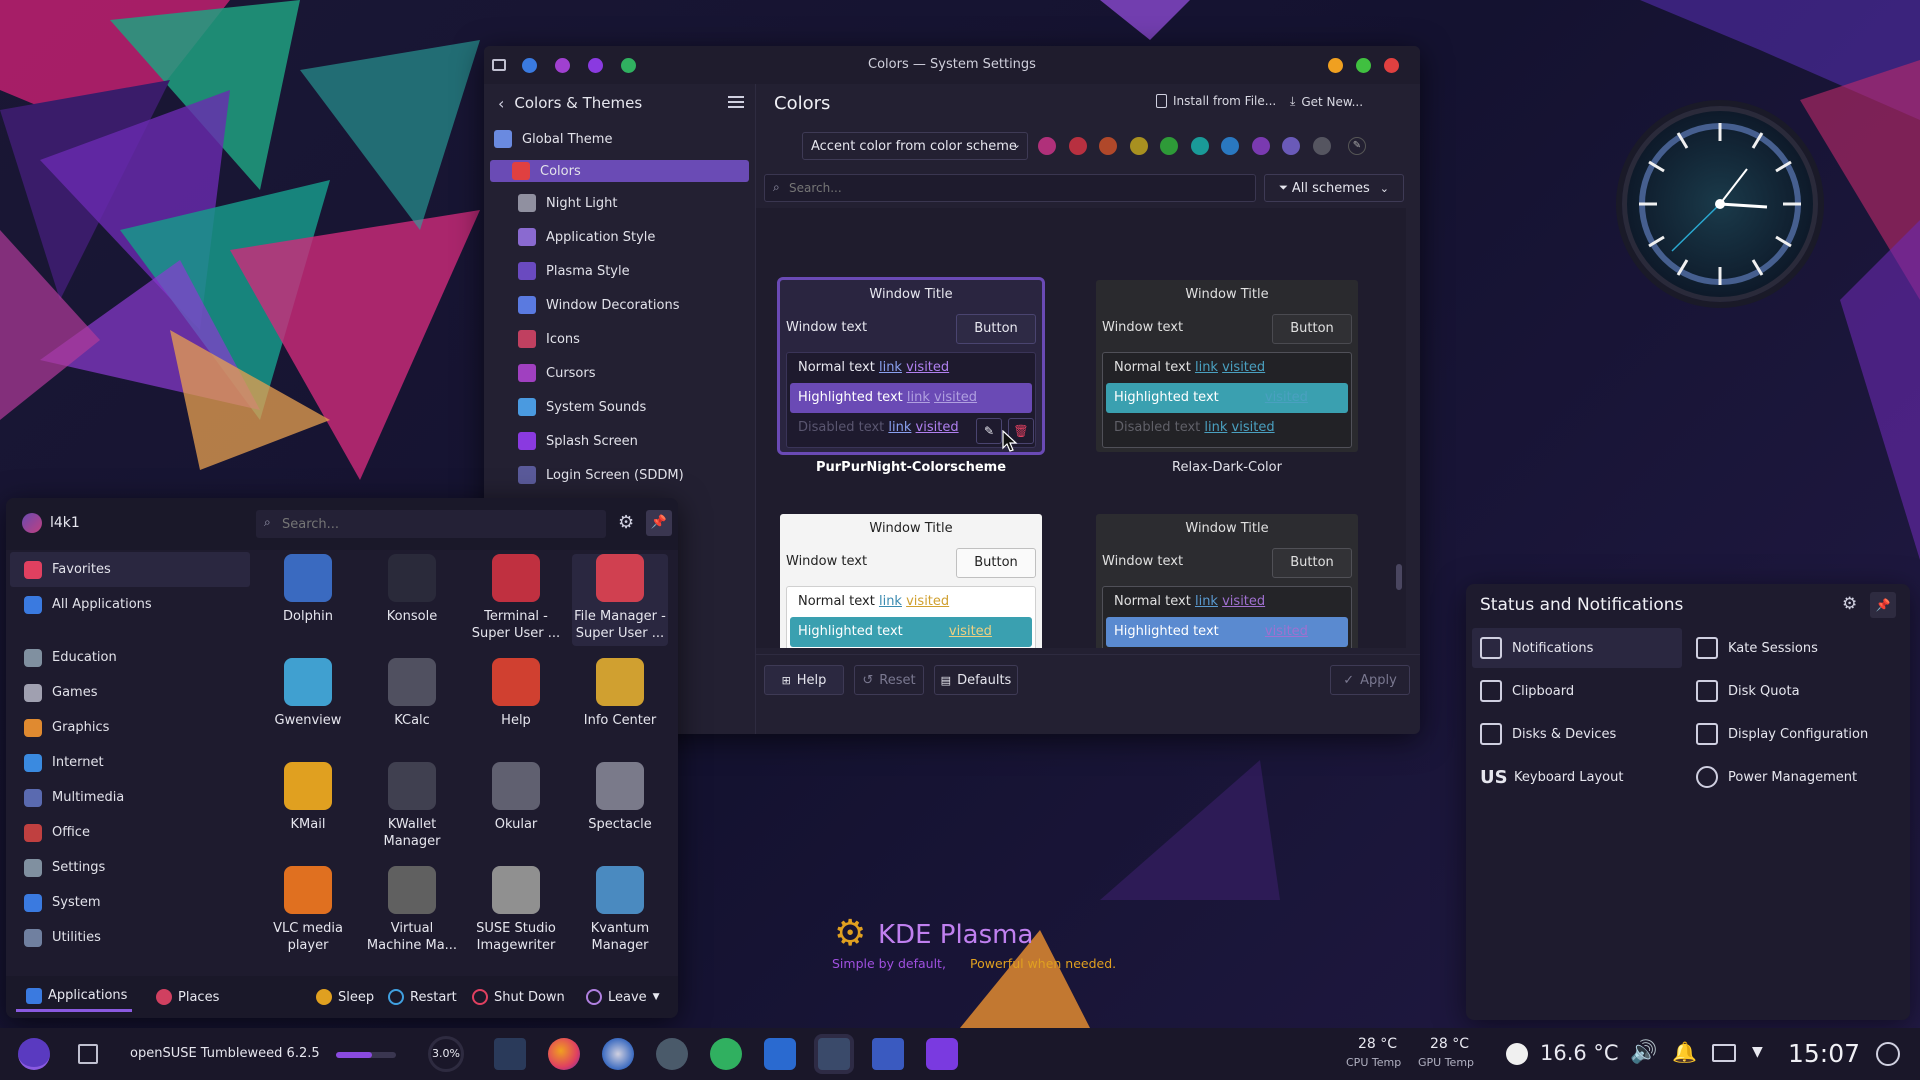 The height and width of the screenshot is (1080, 1920). What do you see at coordinates (989, 431) in the screenshot?
I see `edit-scheme-button: ✎` at bounding box center [989, 431].